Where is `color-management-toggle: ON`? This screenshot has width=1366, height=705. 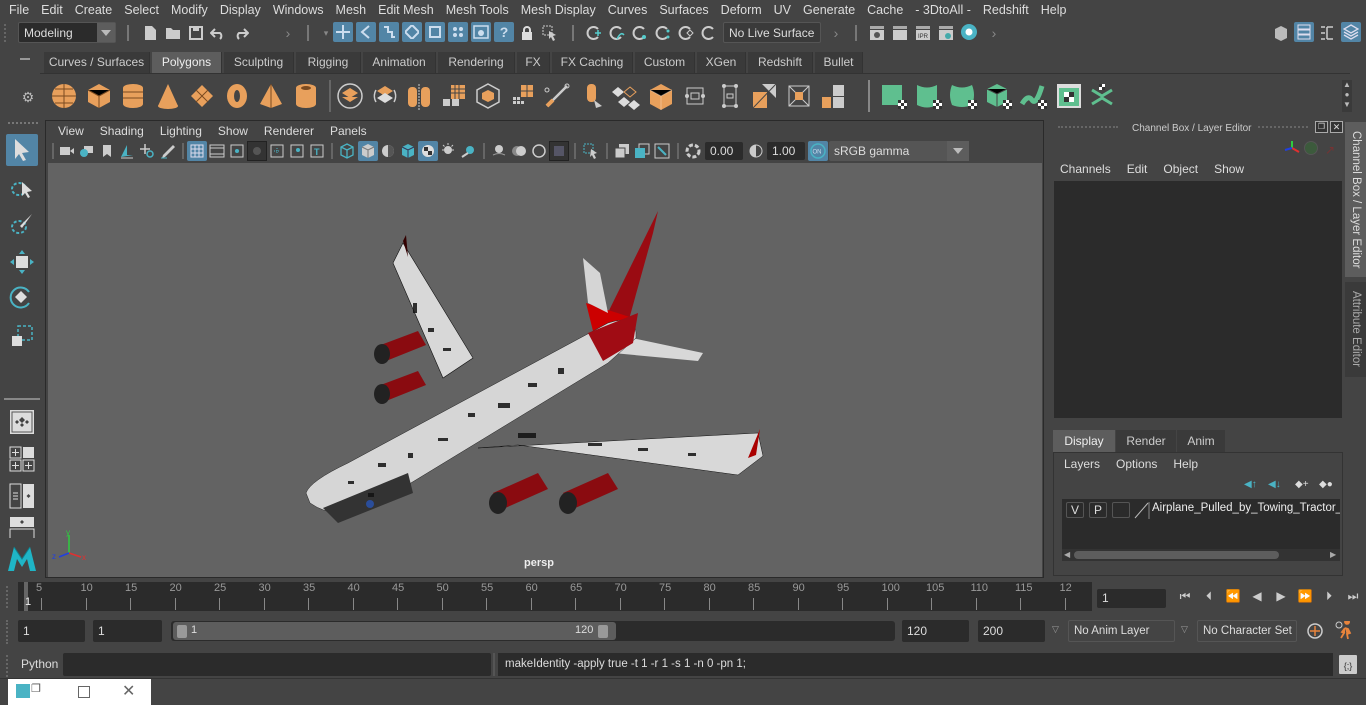
color-management-toggle: ON is located at coordinates (818, 151).